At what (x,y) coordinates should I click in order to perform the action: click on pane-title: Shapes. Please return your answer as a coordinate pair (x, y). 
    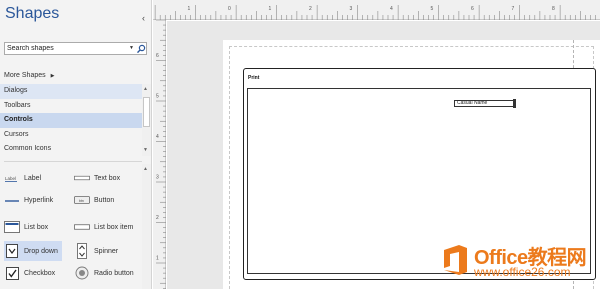
    Looking at the image, I should click on (32, 13).